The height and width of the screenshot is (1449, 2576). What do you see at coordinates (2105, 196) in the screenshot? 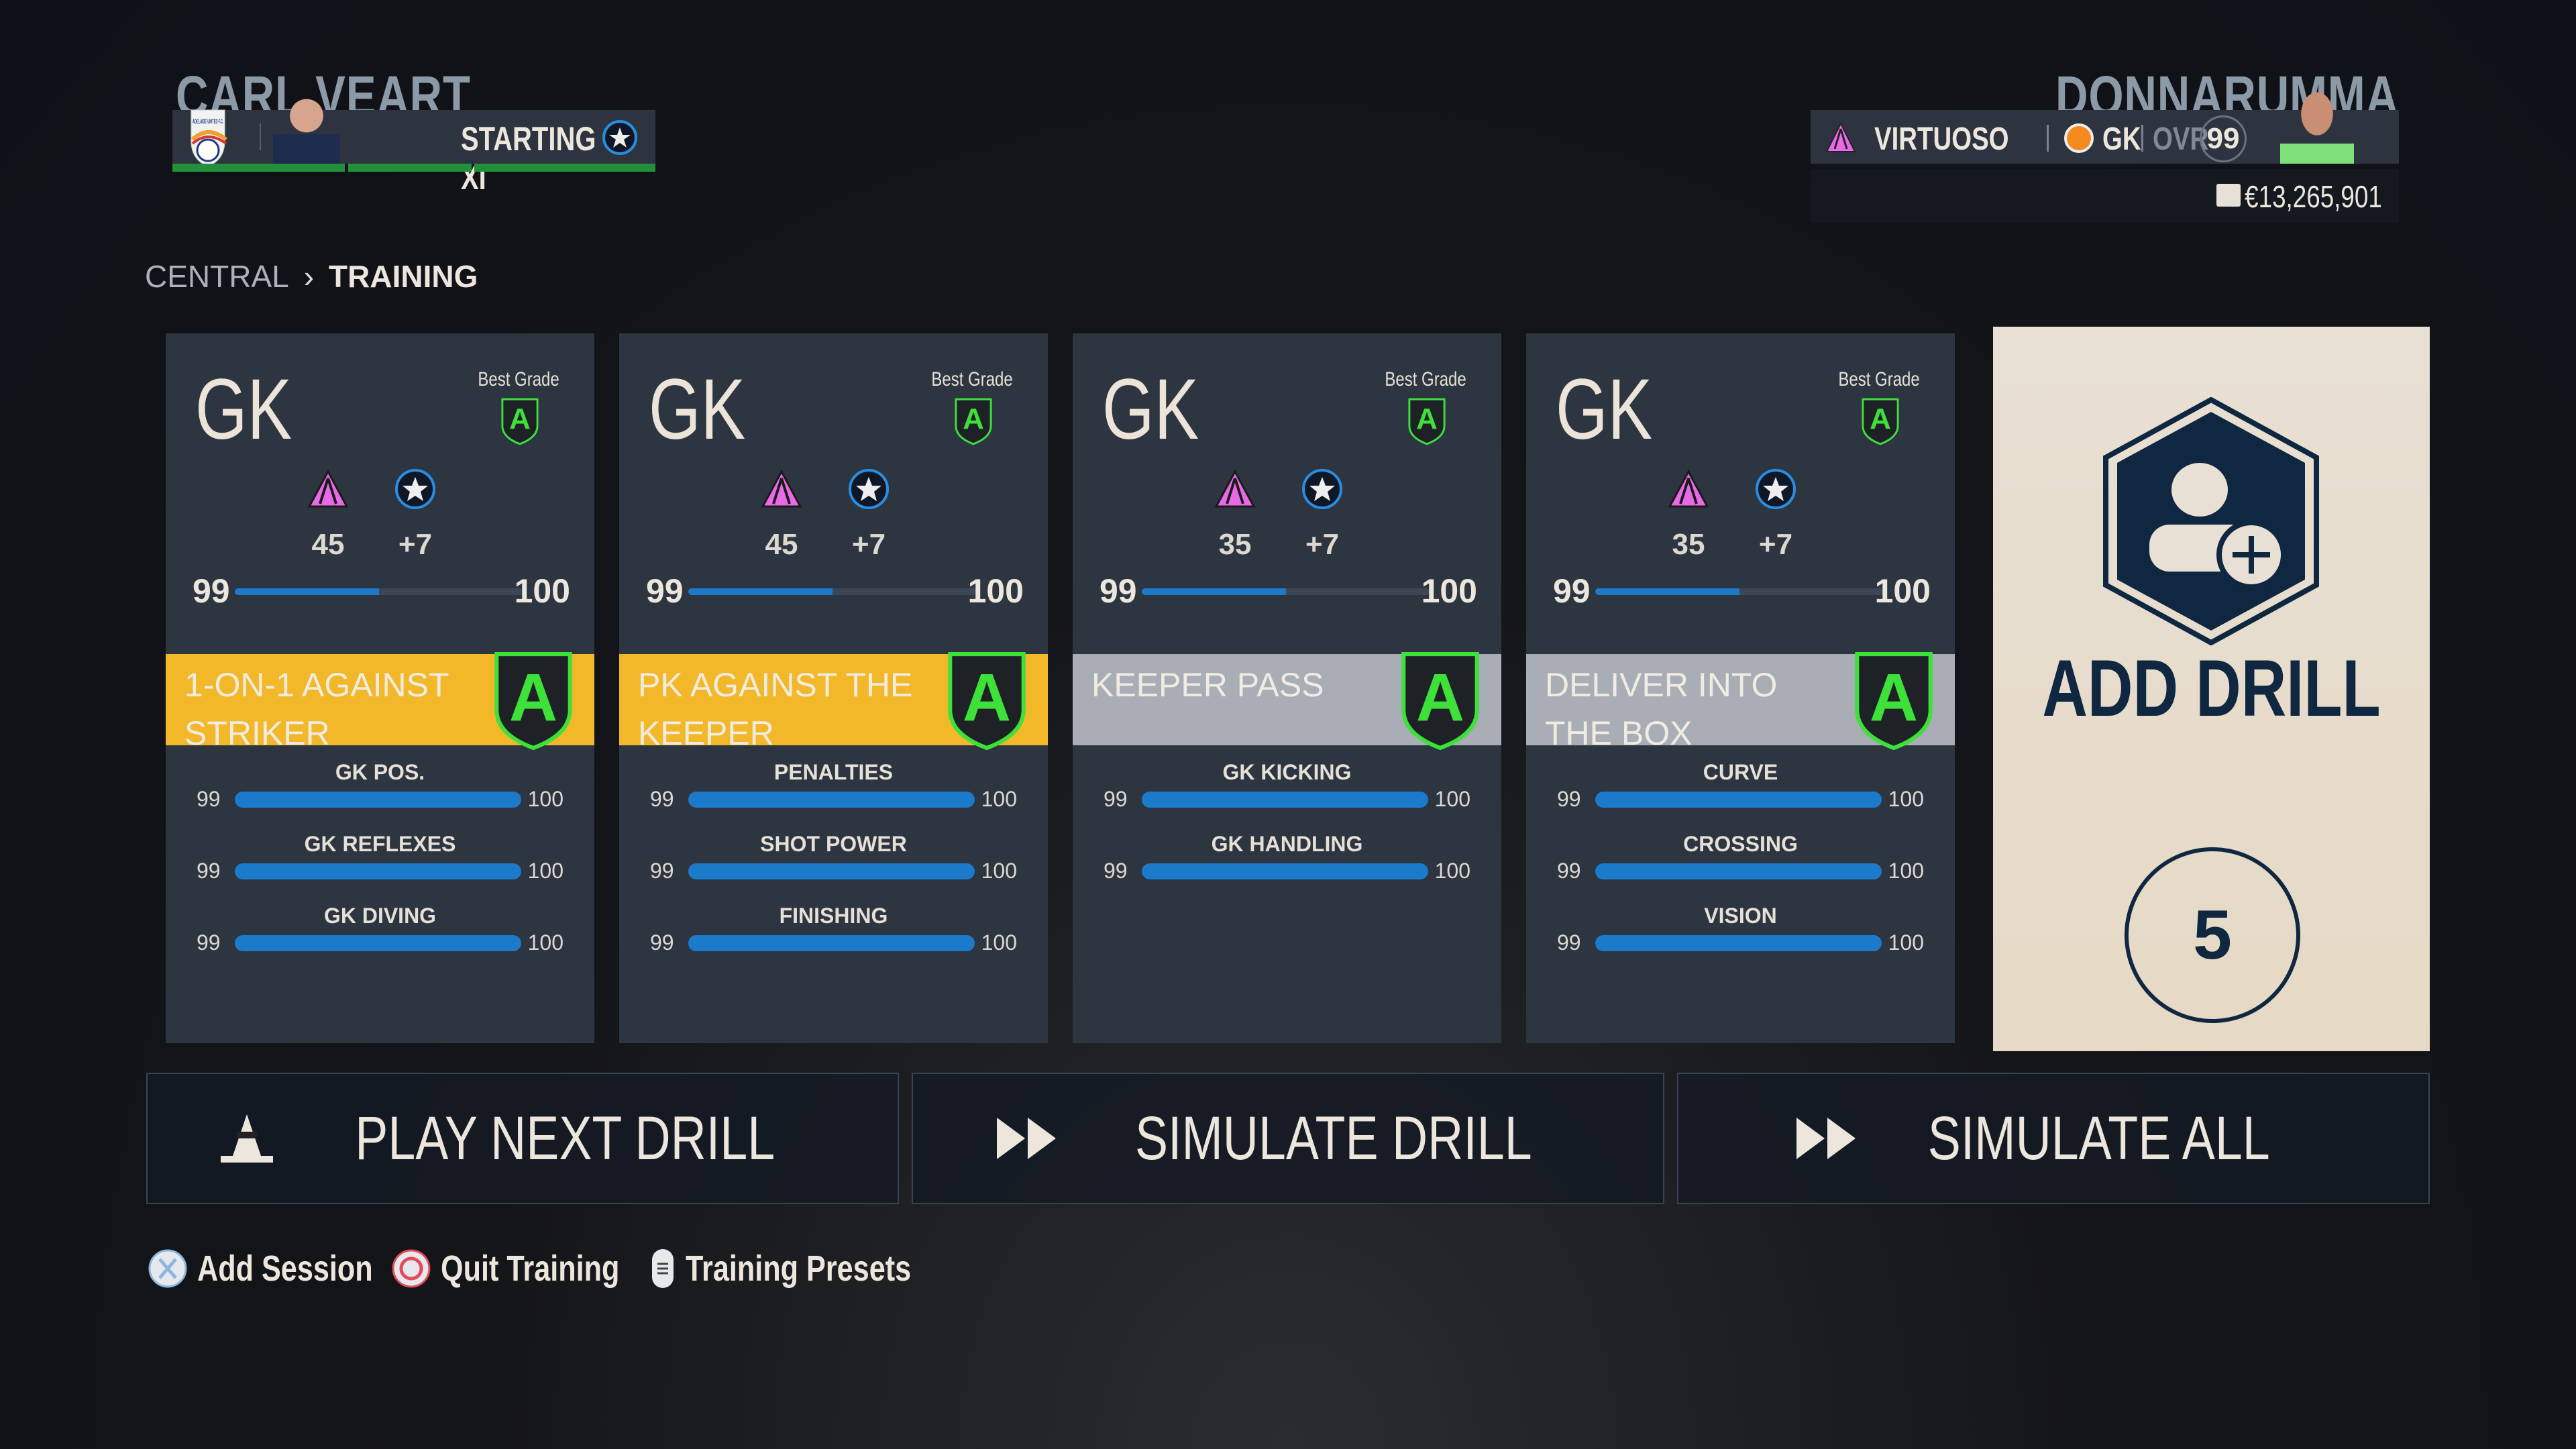
I see `budget-row: €13,265,901` at bounding box center [2105, 196].